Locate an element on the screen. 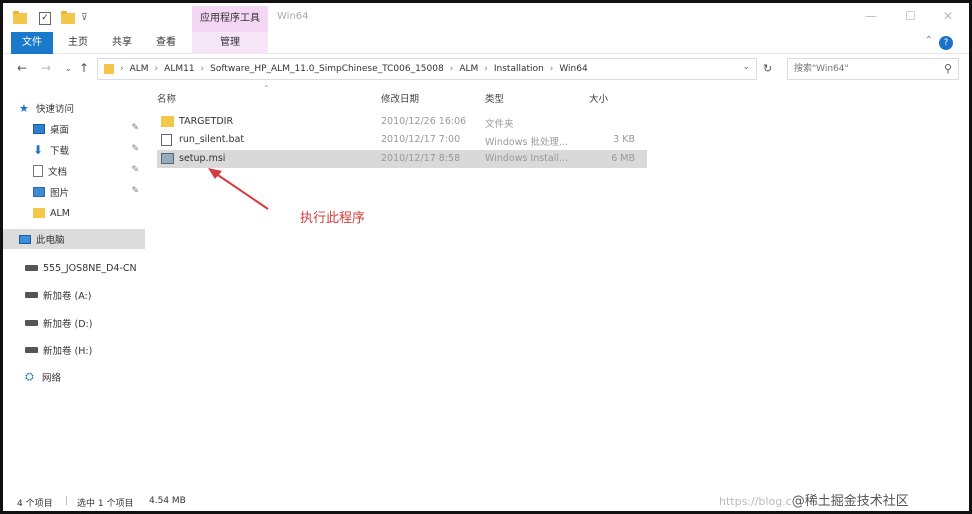 The image size is (972, 514). column-header-name: 名称 is located at coordinates (166, 98).